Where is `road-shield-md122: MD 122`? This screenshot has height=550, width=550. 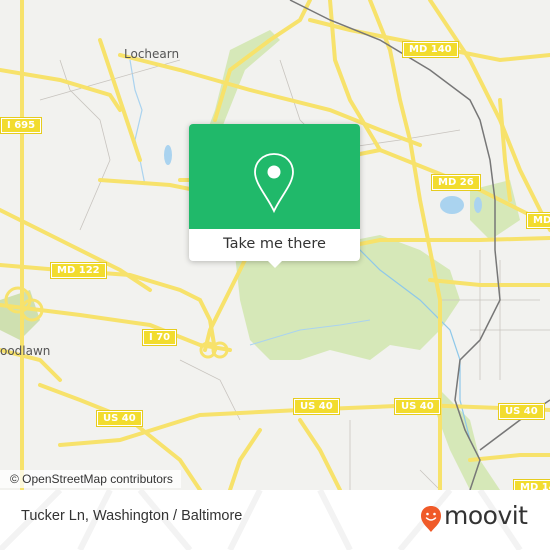 road-shield-md122: MD 122 is located at coordinates (78, 270).